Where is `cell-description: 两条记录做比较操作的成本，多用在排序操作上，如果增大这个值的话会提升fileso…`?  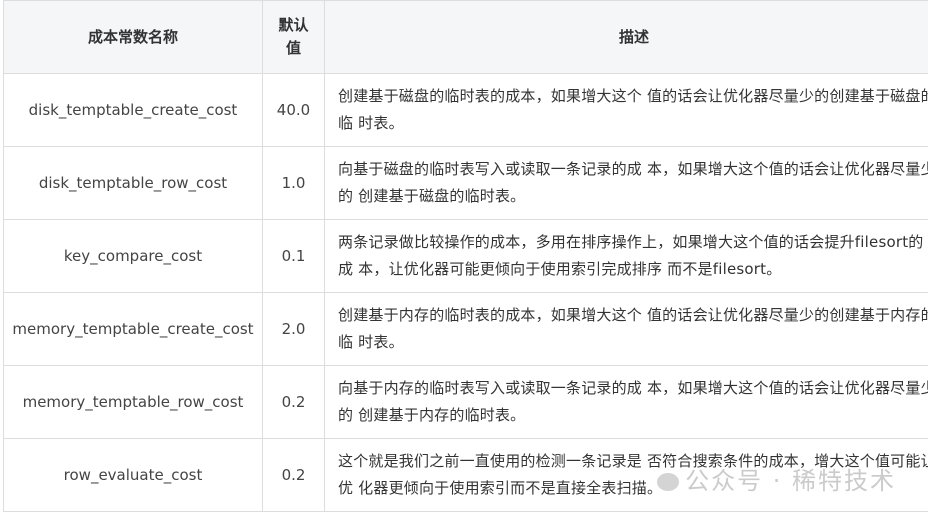
cell-description: 两条记录做比较操作的成本，多用在排序操作上，如果增大这个值的话会提升fileso… is located at coordinates (626, 256).